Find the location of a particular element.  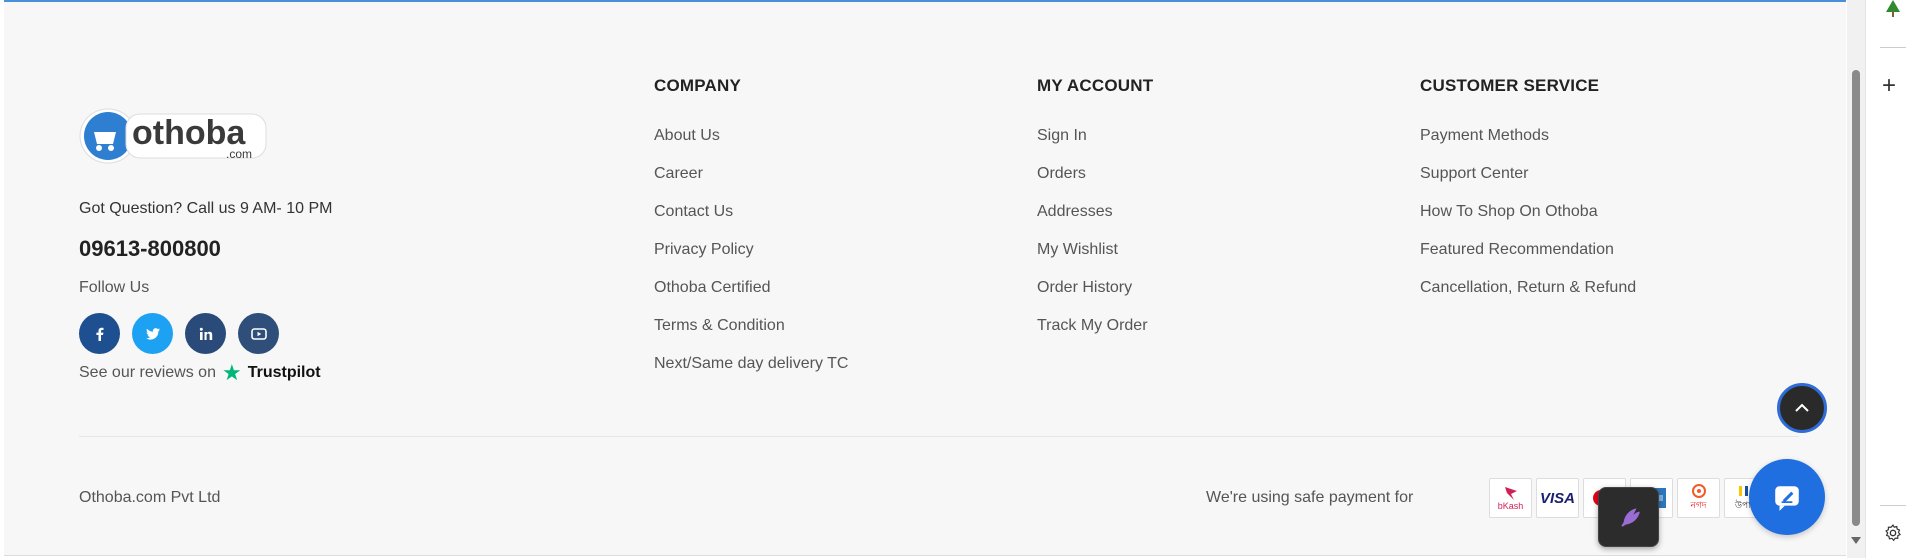

social-links is located at coordinates (179, 333).